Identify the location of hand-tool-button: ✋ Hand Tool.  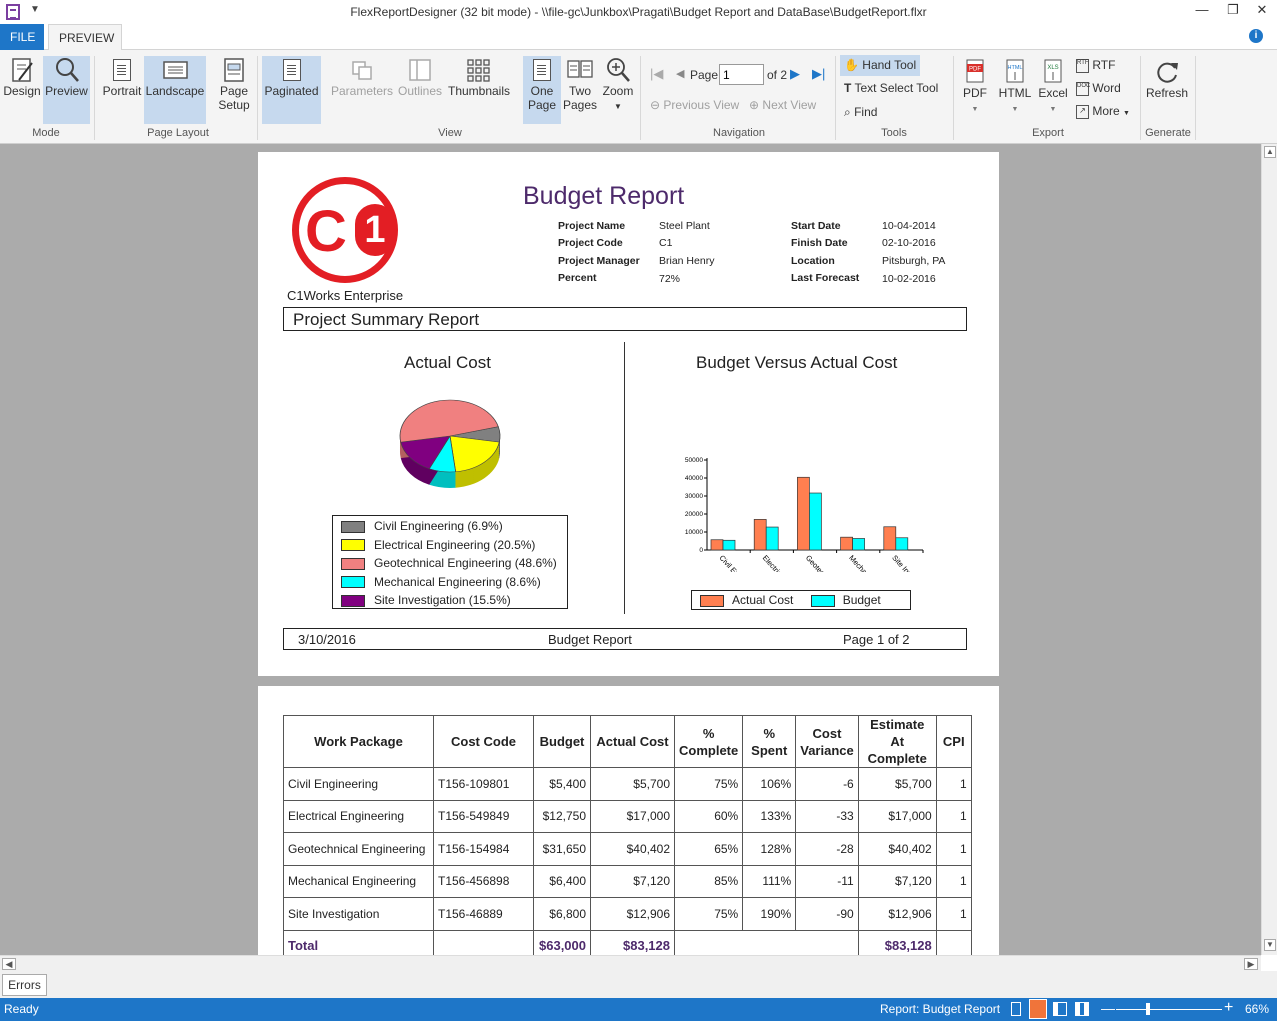
(880, 65).